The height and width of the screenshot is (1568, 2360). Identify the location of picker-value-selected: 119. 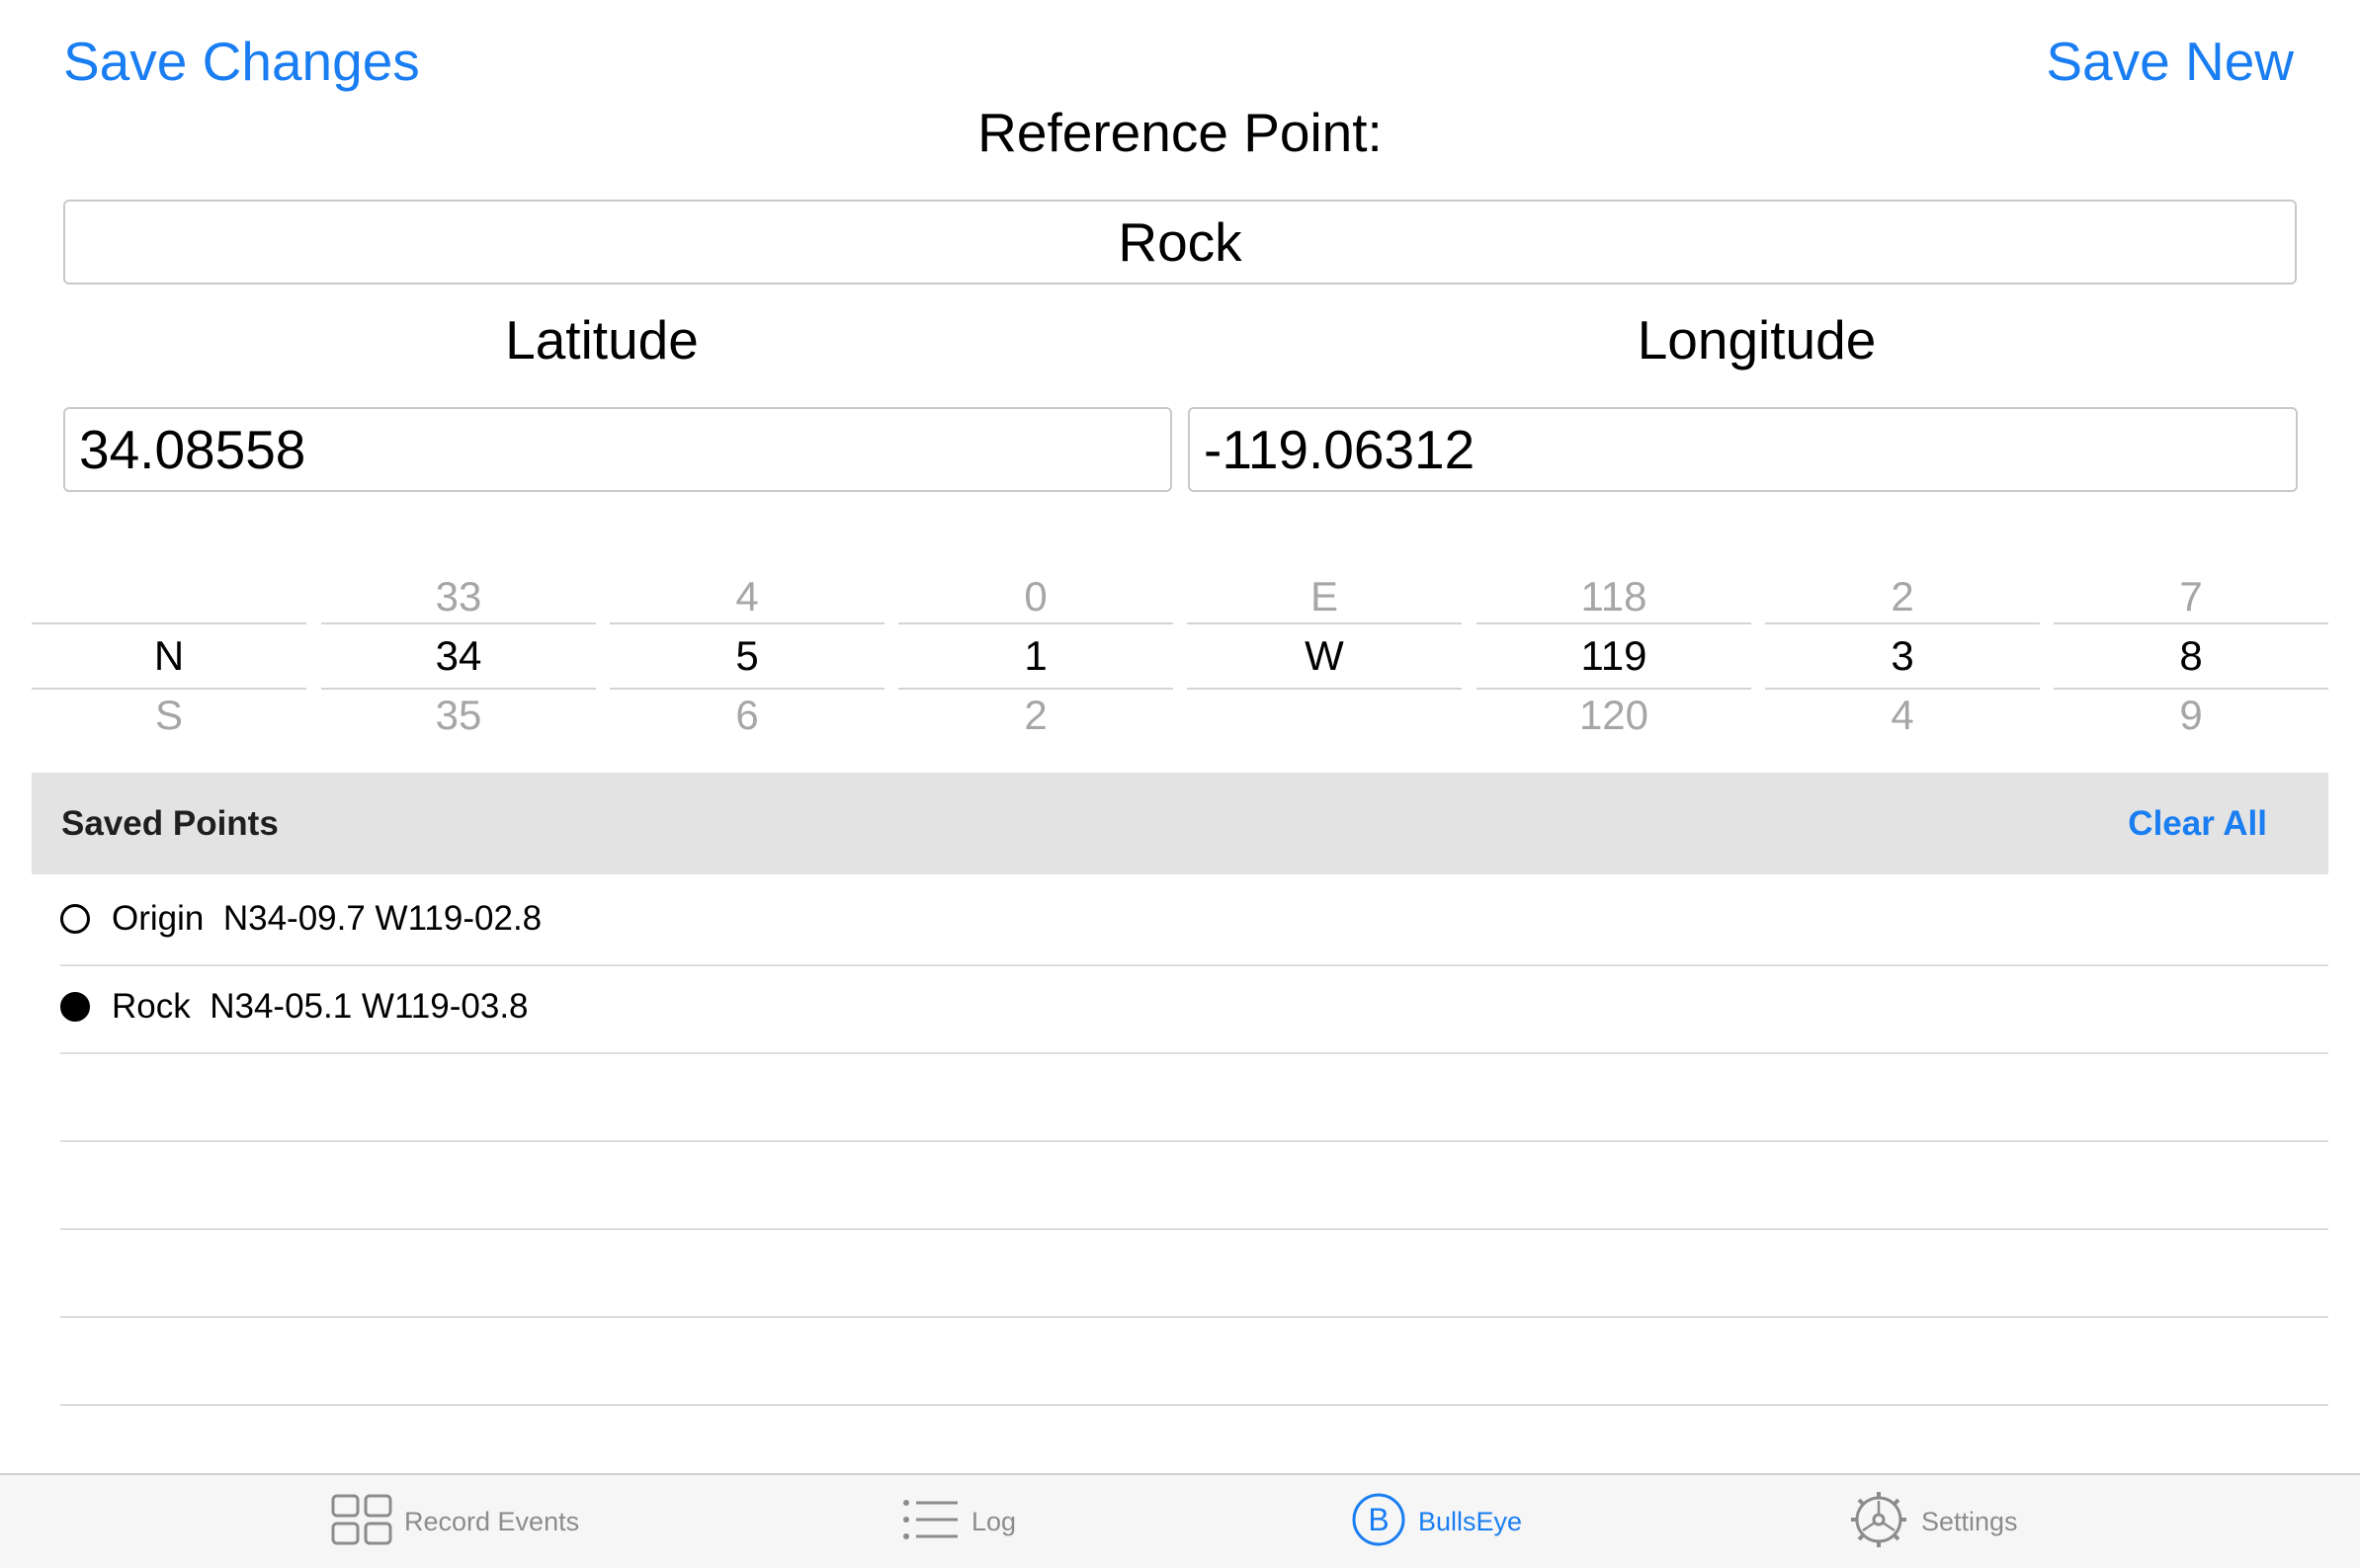
(1613, 656).